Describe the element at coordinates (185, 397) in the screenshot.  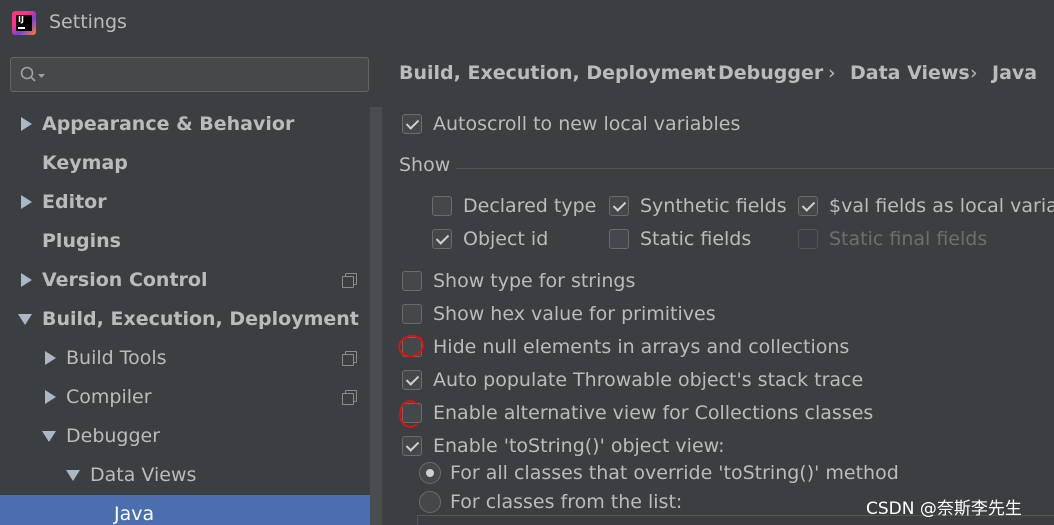
I see `sidebar-item-compiler: Compiler` at that location.